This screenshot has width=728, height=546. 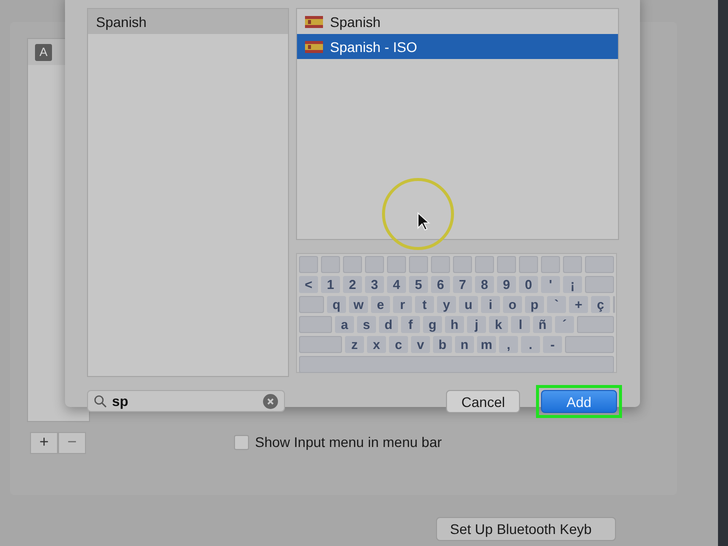 I want to click on cancel-button: Cancel, so click(x=483, y=401).